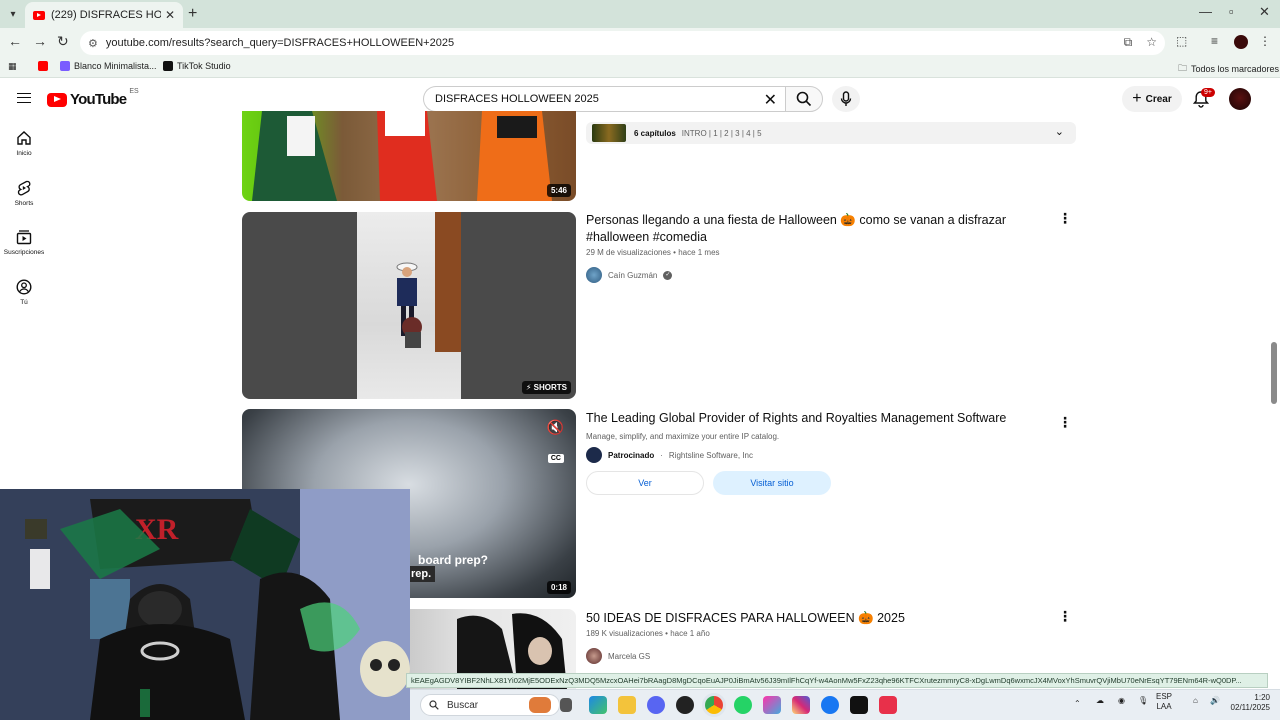 The image size is (1280, 720). Describe the element at coordinates (24, 193) in the screenshot. I see `guide-item-shorts: Shorts` at that location.